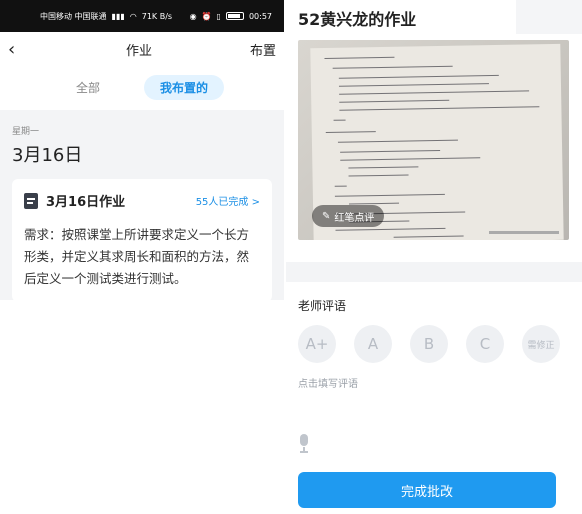 Image resolution: width=582 pixels, height=514 pixels. Describe the element at coordinates (541, 344) in the screenshot. I see `grade-needs-revision: 需修正` at that location.